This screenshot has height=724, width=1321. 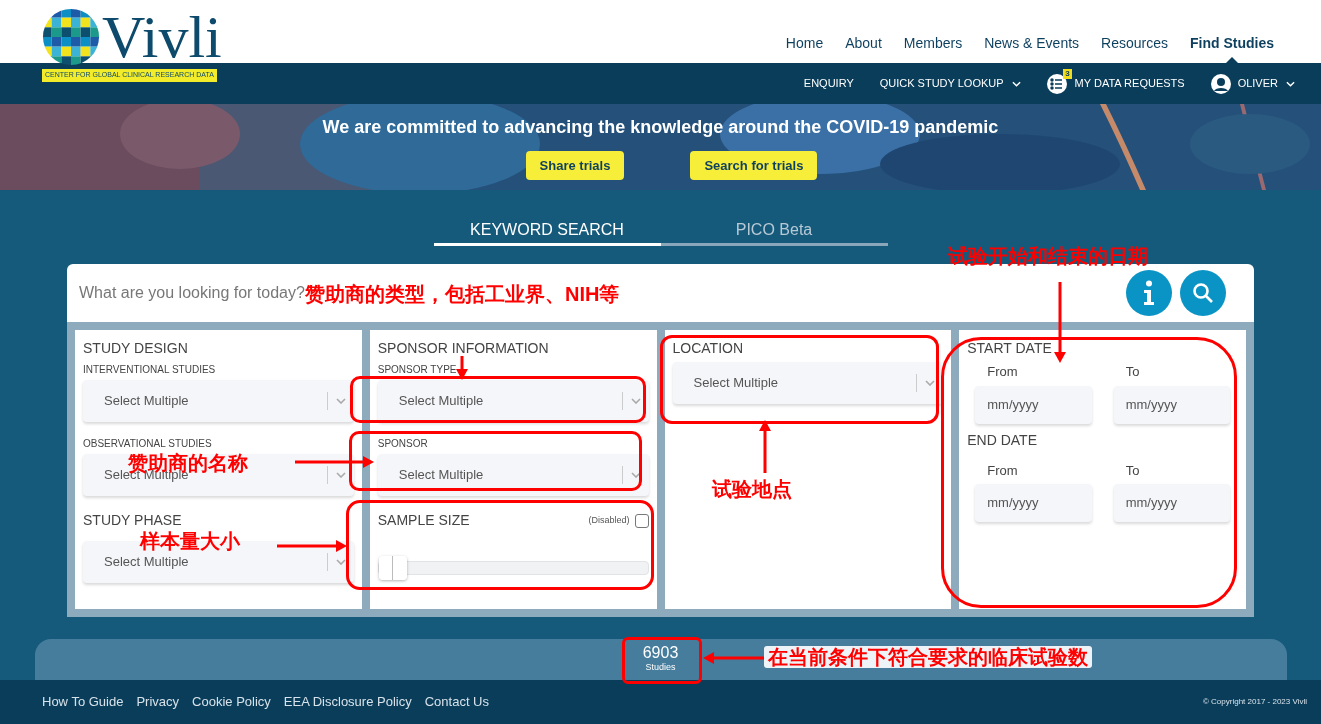 I want to click on nav-link: Home, so click(x=804, y=43).